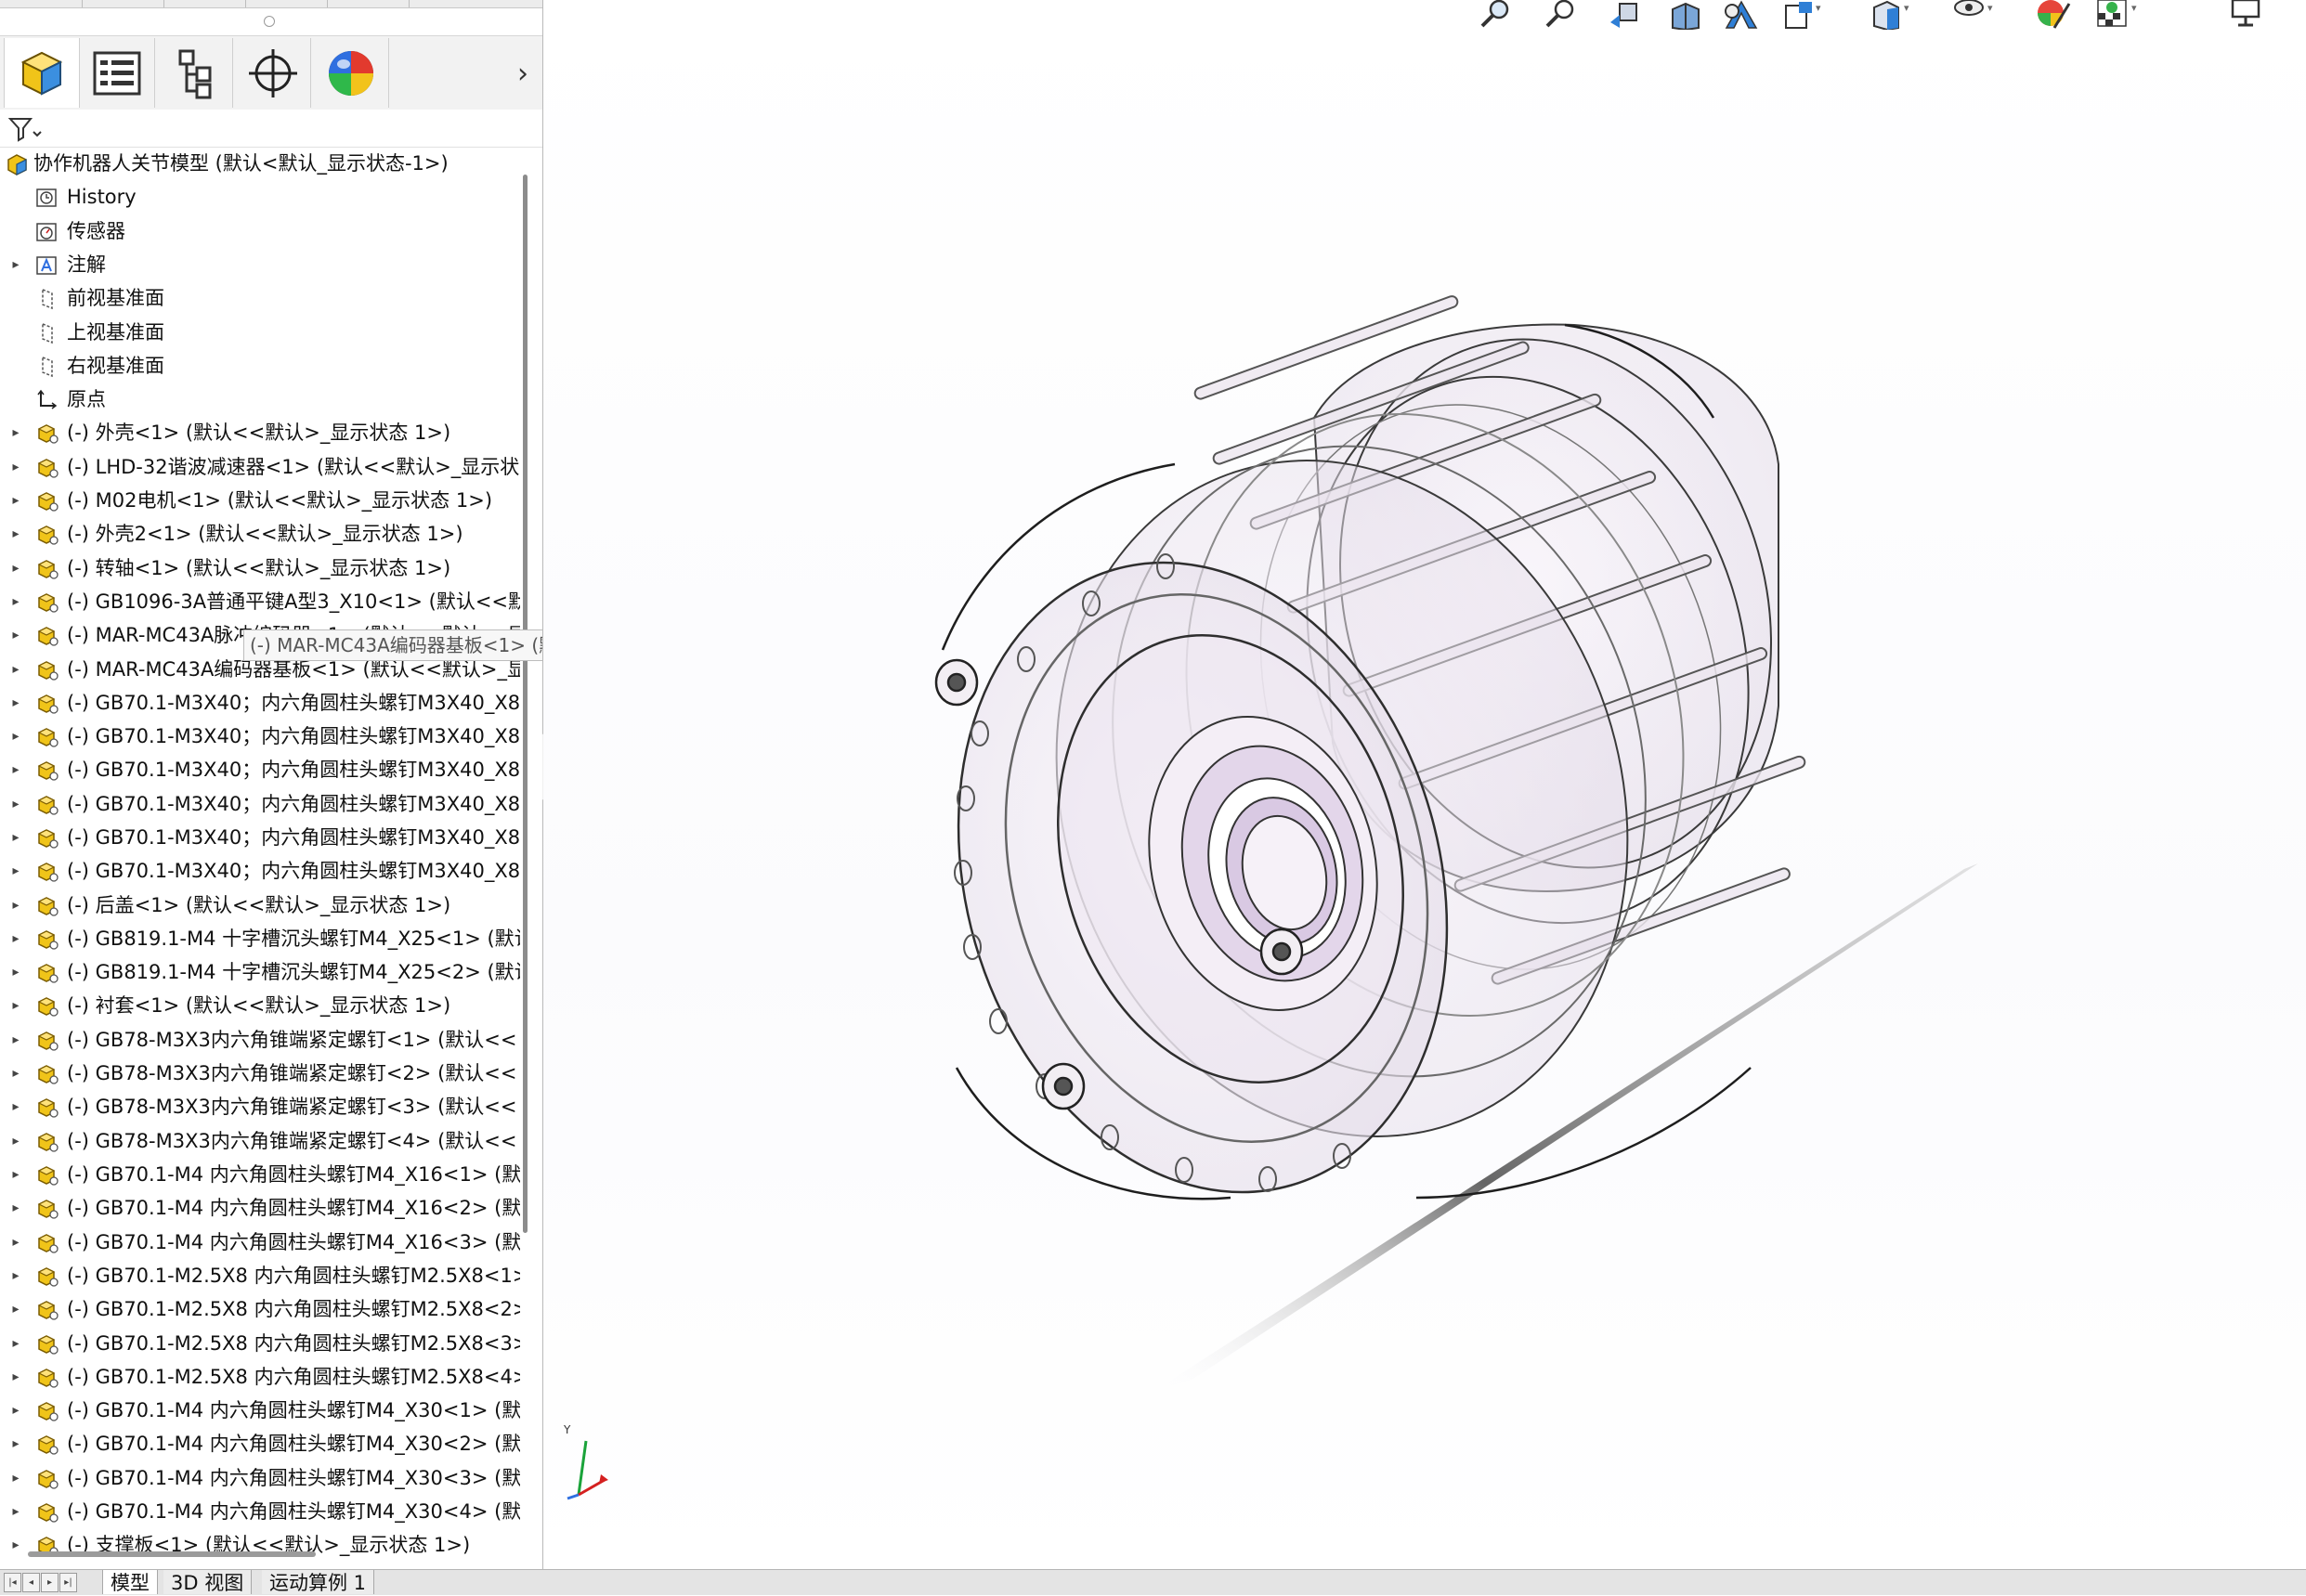  Describe the element at coordinates (26, 129) in the screenshot. I see `filter-icon` at that location.